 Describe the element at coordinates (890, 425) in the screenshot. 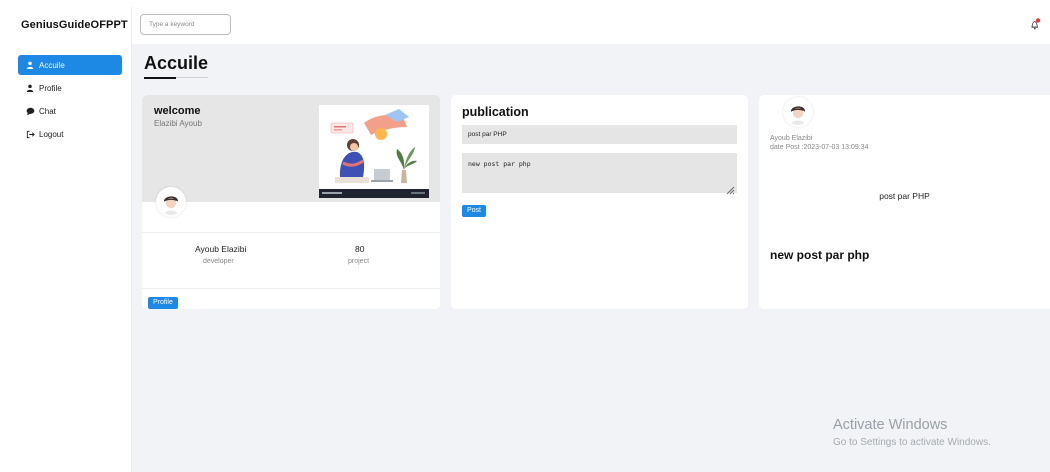

I see `activate-windows-title: Activate Windows` at that location.